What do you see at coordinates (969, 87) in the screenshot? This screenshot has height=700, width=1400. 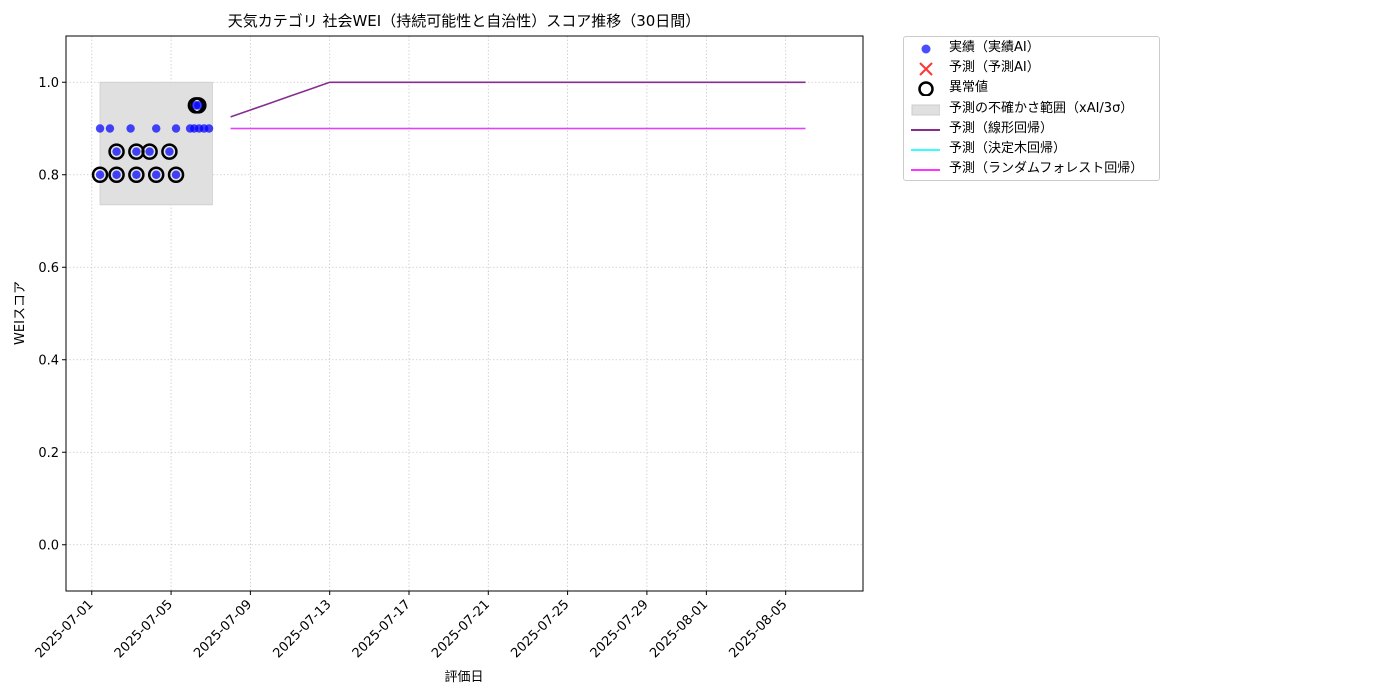 I see `legend-label: 異常値` at bounding box center [969, 87].